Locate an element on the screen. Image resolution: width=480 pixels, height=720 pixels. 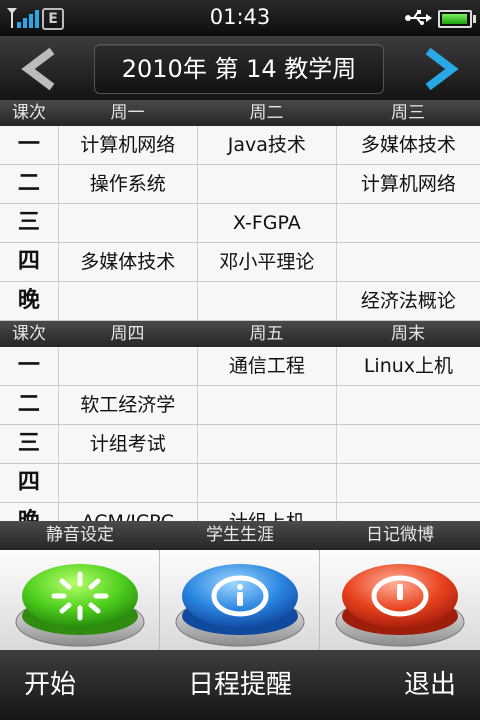
column-header-wednesday: 周三 is located at coordinates (408, 113).